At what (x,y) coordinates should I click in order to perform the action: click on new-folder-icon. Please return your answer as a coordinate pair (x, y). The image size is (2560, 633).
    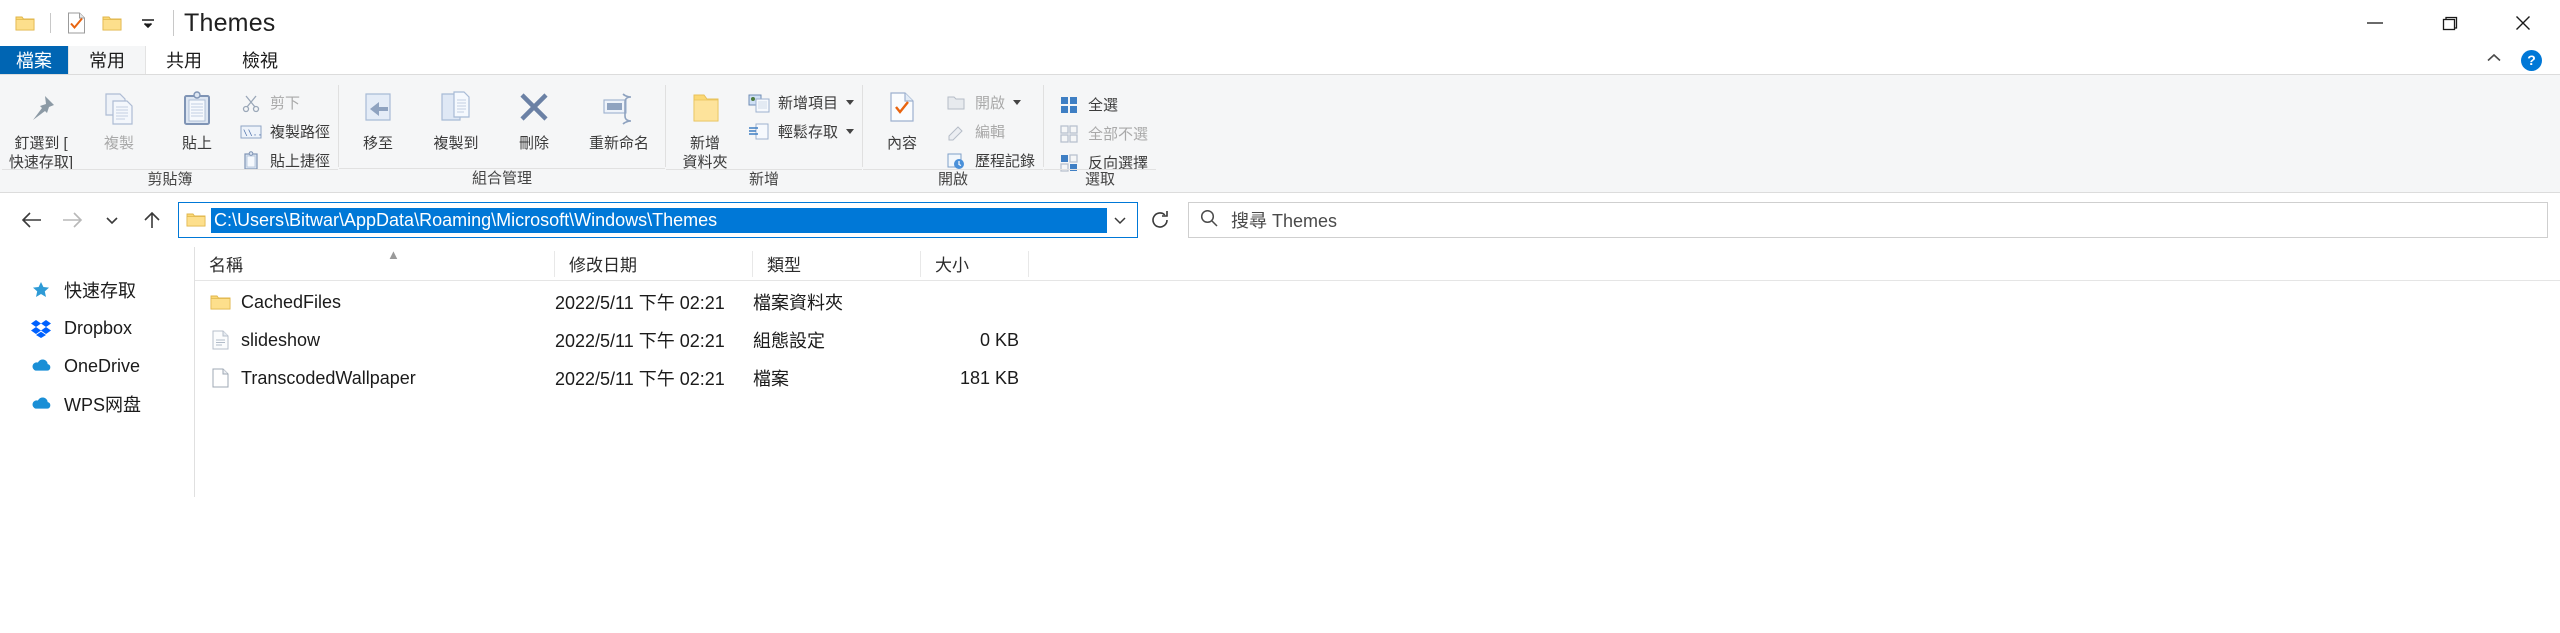
    Looking at the image, I should click on (705, 109).